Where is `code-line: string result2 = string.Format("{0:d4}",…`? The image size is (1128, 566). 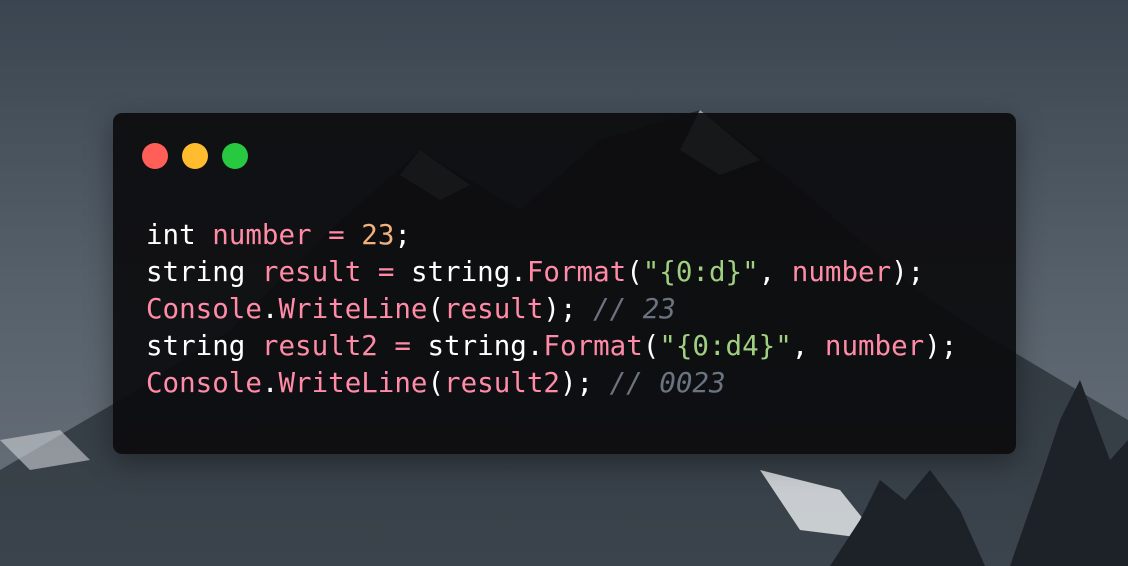 code-line: string result2 = string.Format("{0:d4}",… is located at coordinates (551, 346).